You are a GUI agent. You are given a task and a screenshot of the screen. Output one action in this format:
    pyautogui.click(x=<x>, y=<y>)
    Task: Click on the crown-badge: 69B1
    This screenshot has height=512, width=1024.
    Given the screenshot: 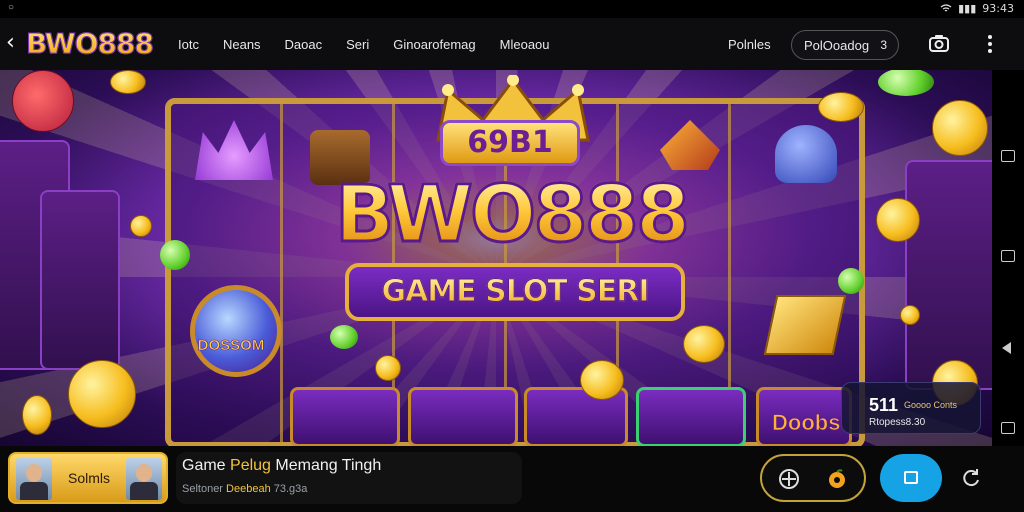 What is the action you would take?
    pyautogui.click(x=510, y=143)
    